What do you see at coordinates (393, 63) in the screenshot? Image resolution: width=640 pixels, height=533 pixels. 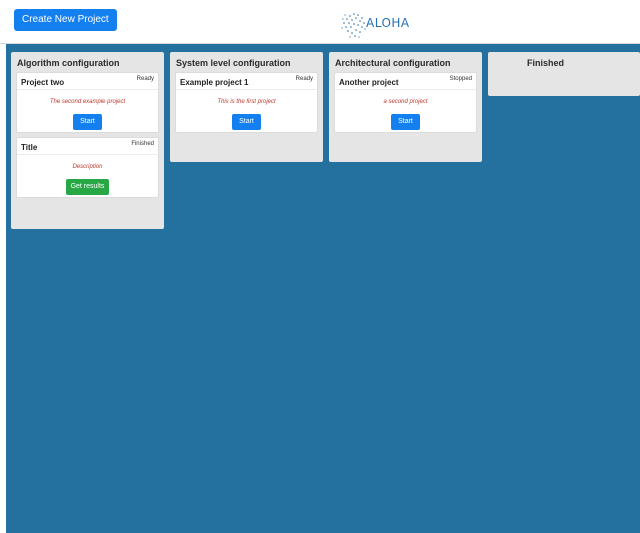 I see `column-title: Architectural configuration` at bounding box center [393, 63].